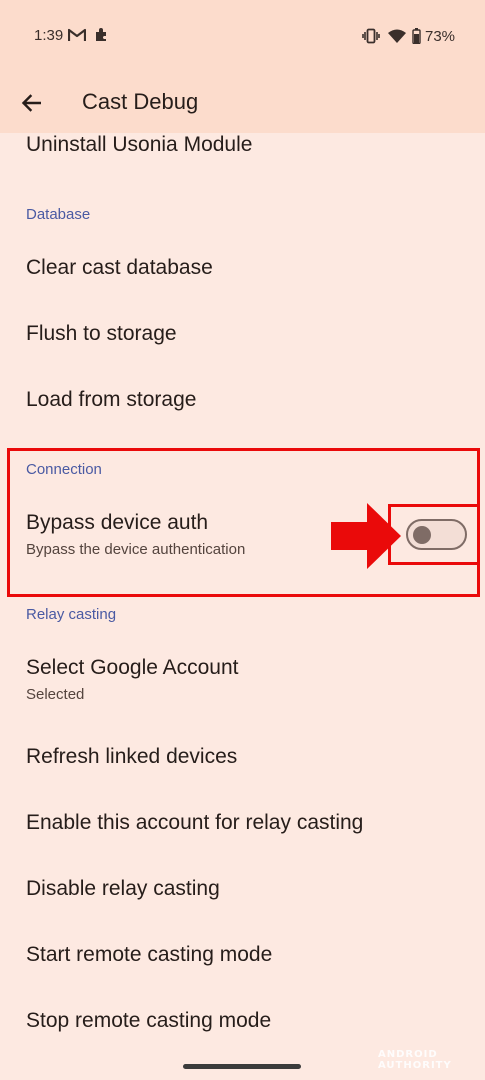 Image resolution: width=485 pixels, height=1080 pixels. I want to click on section-header-database: Database, so click(58, 214).